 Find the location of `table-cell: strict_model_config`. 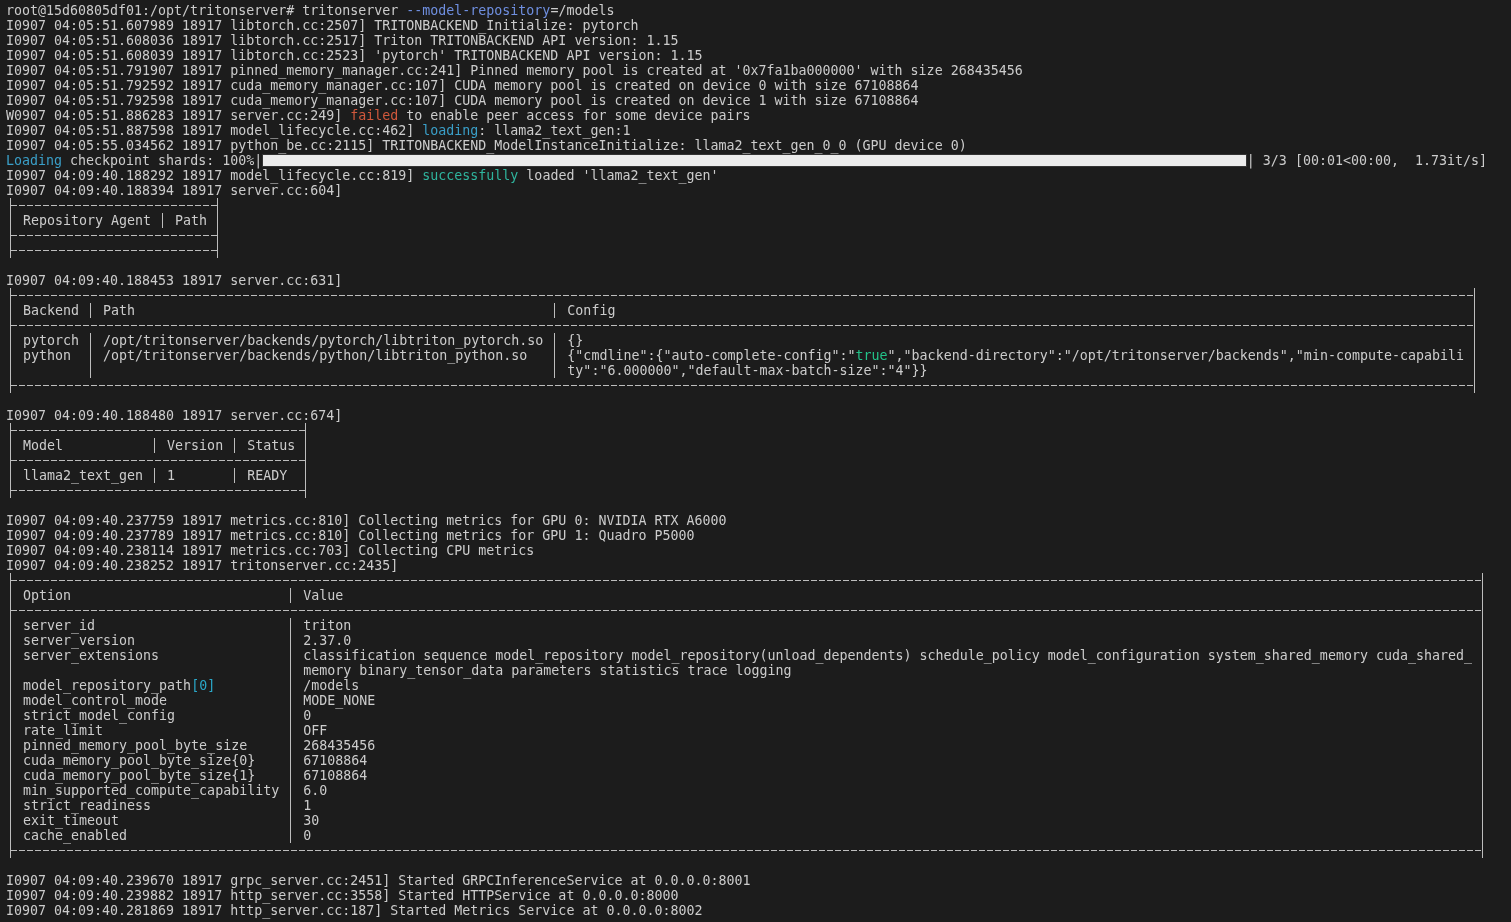

table-cell: strict_model_config is located at coordinates (150, 715).